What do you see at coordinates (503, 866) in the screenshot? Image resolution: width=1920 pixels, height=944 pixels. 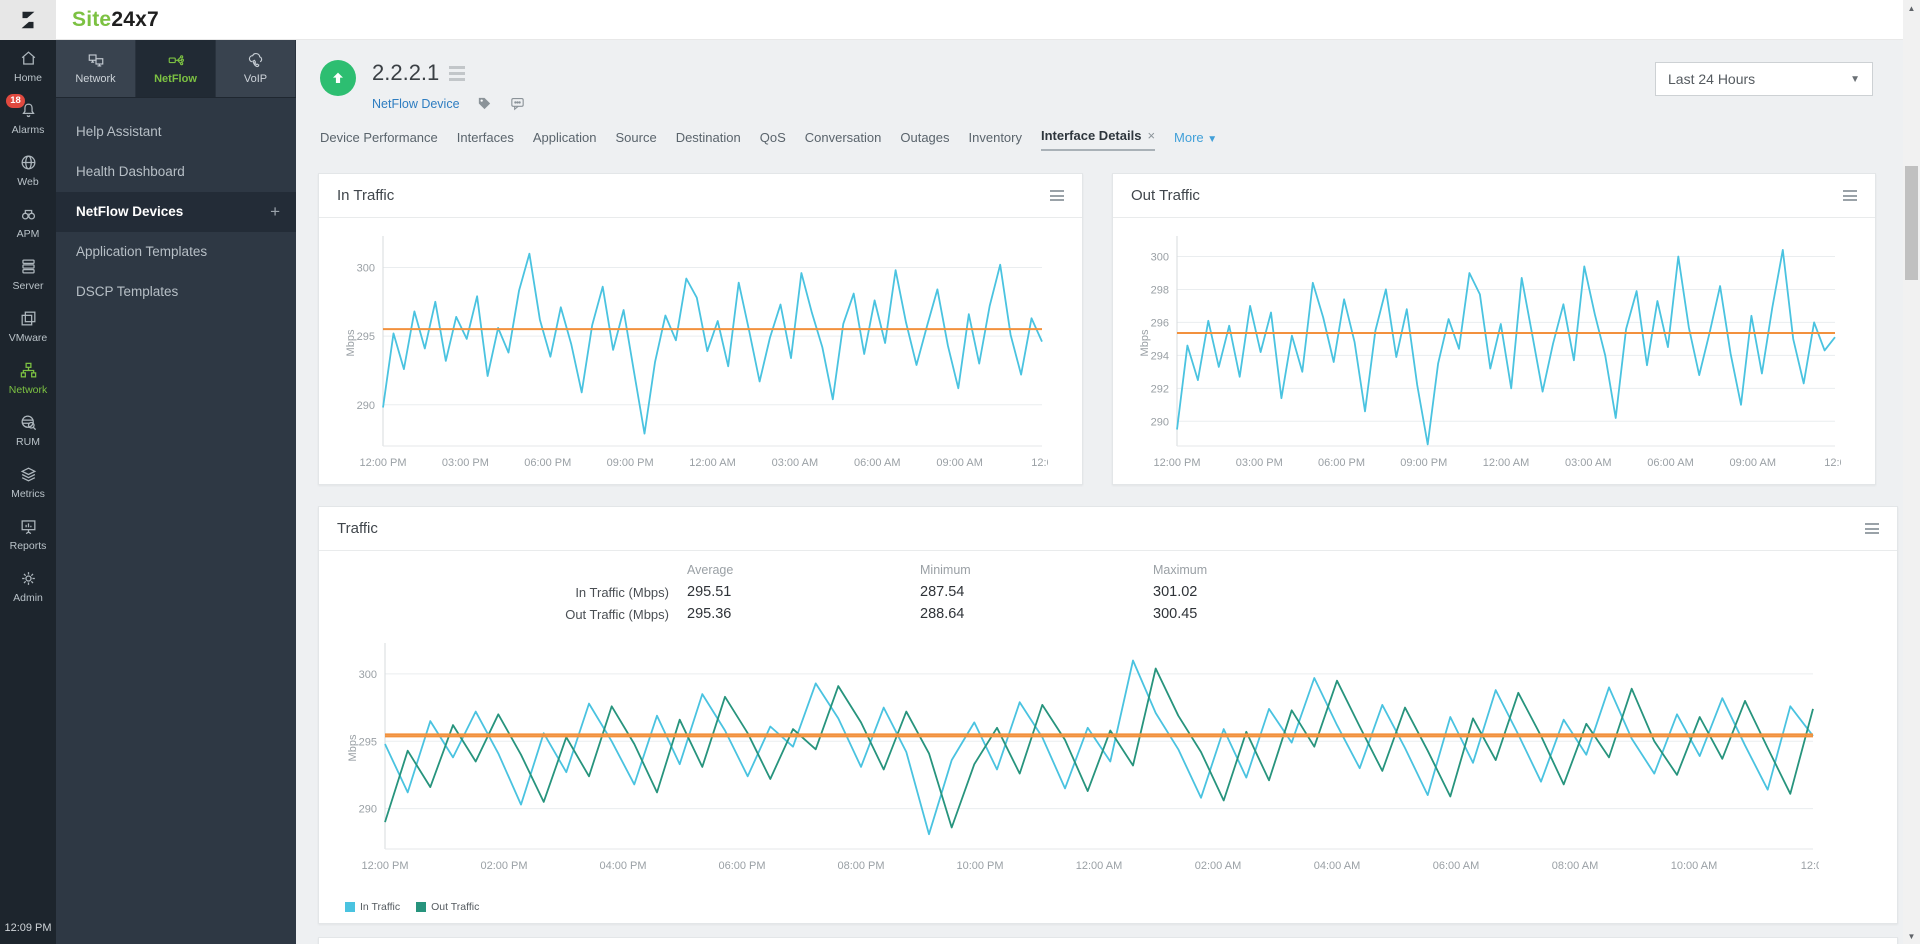 I see `svg-text: 02:00 PM` at bounding box center [503, 866].